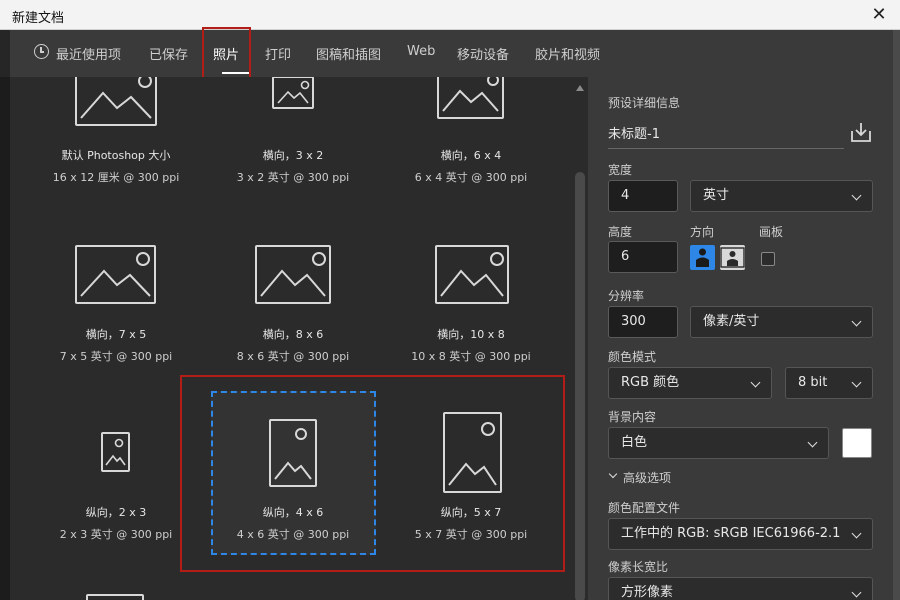 The image size is (900, 600). What do you see at coordinates (421, 51) in the screenshot?
I see `tab-web: Web` at bounding box center [421, 51].